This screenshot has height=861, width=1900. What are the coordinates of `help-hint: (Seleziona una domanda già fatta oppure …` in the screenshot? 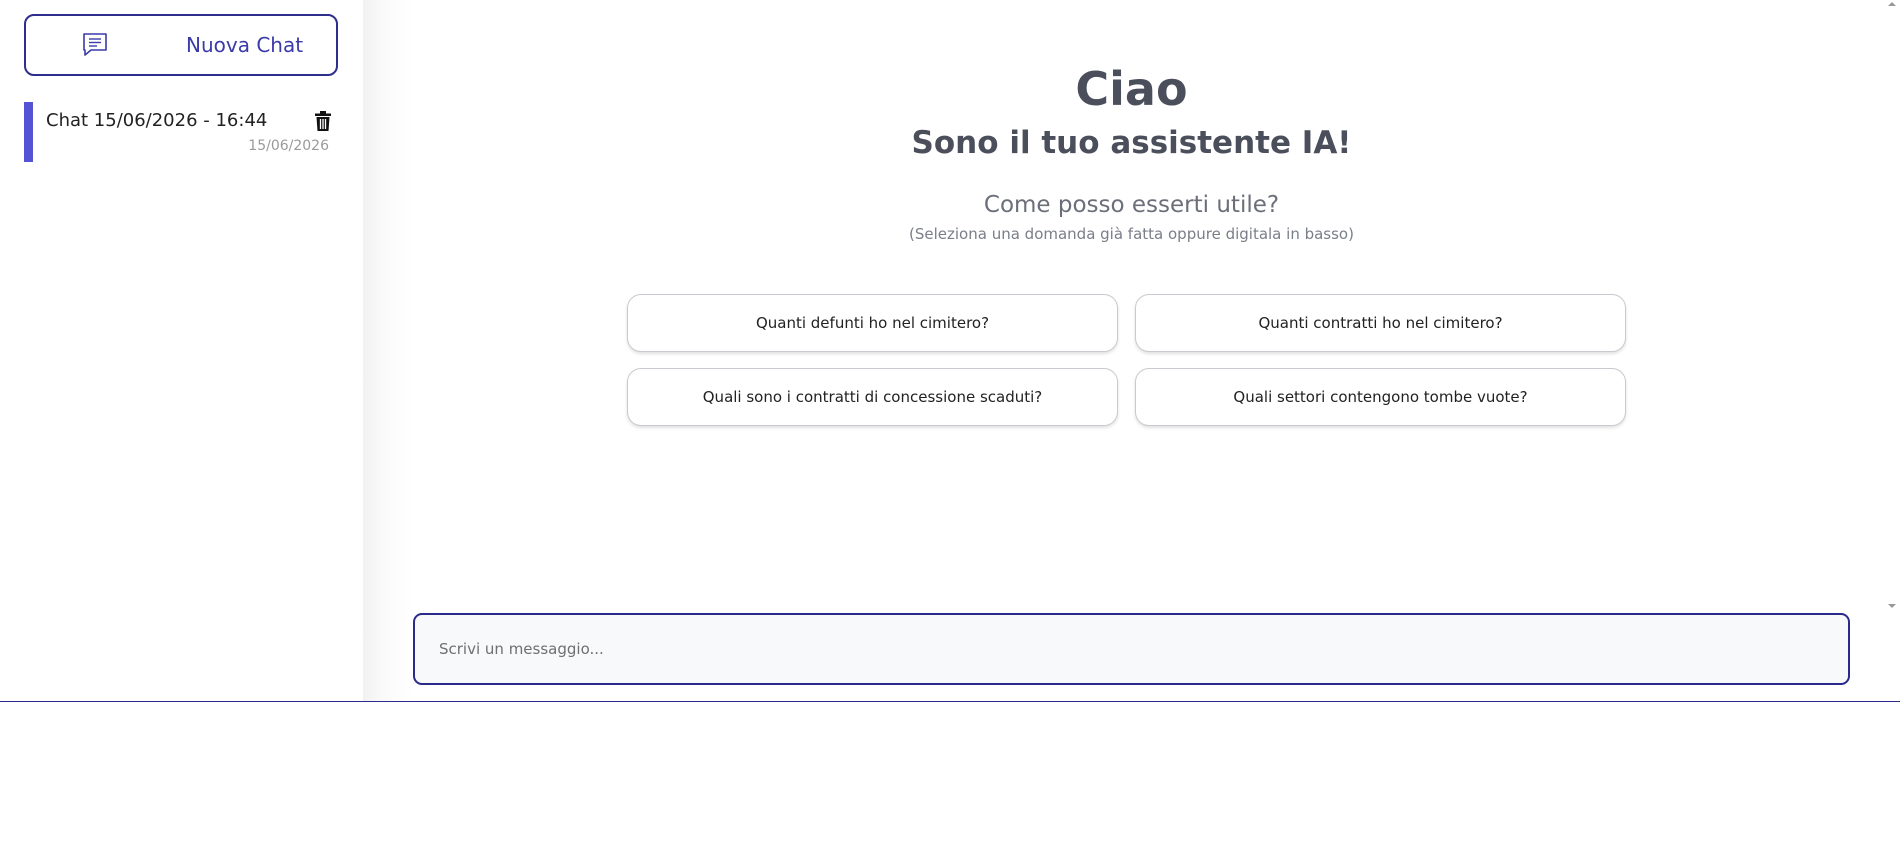 It's located at (1131, 234).